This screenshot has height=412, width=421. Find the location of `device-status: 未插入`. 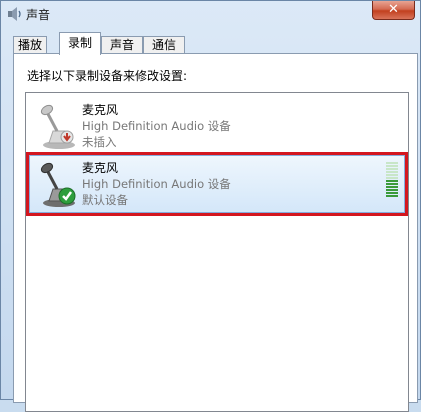

device-status: 未插入 is located at coordinates (99, 142).